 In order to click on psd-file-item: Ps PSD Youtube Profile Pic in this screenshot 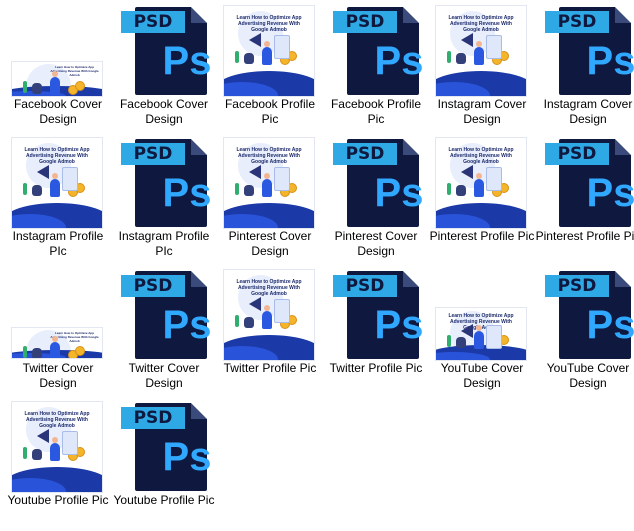, I will do `click(164, 465)`.